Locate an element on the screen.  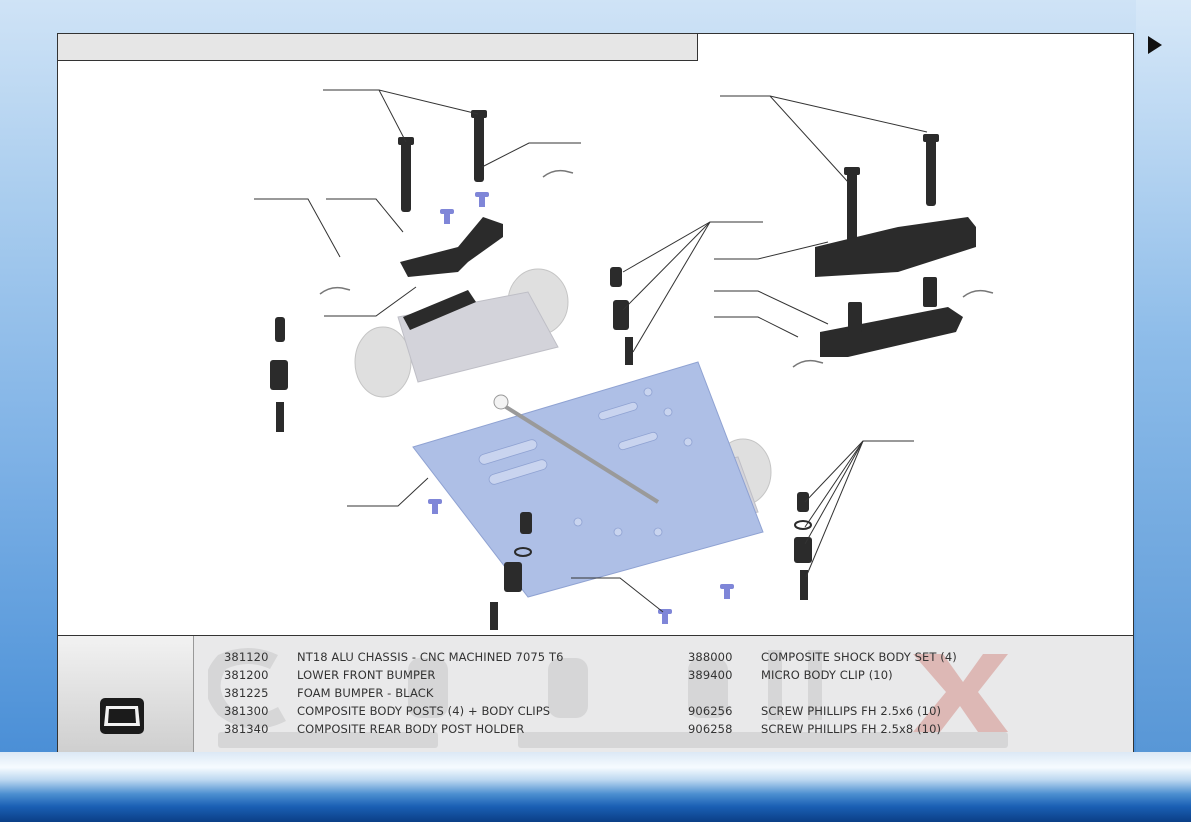
part-description: COMPOSITE SHOCK BODY SET (4) is located at coordinates (859, 657).